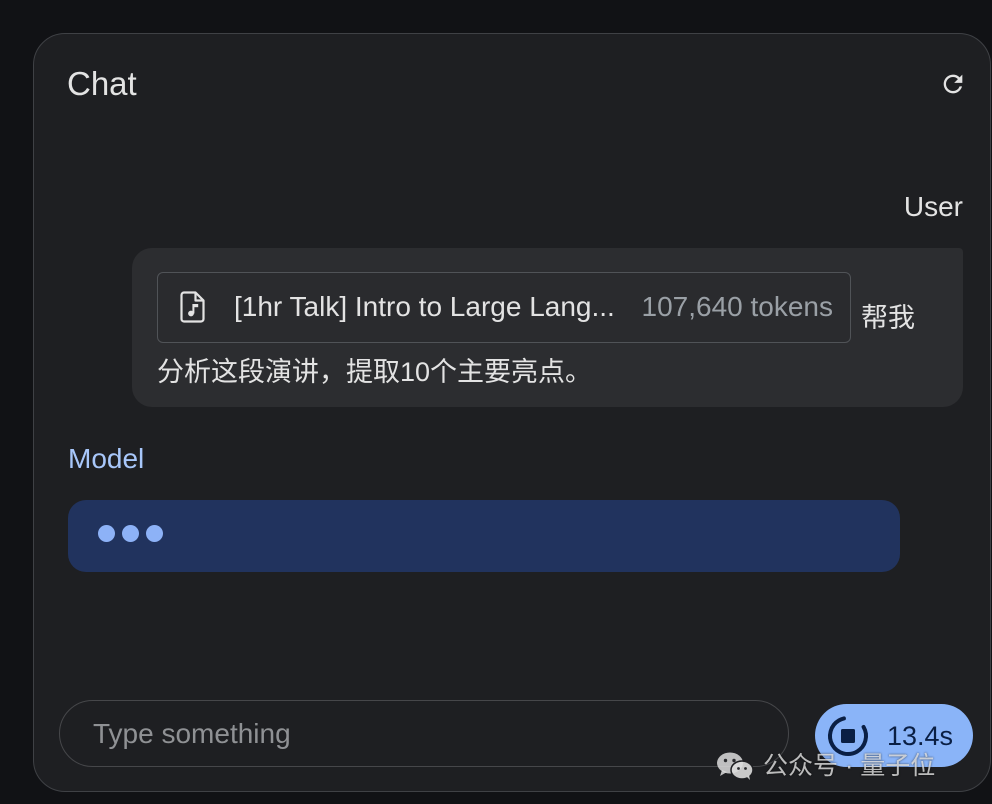 This screenshot has width=992, height=804. Describe the element at coordinates (848, 736) in the screenshot. I see `stop-icon` at that location.